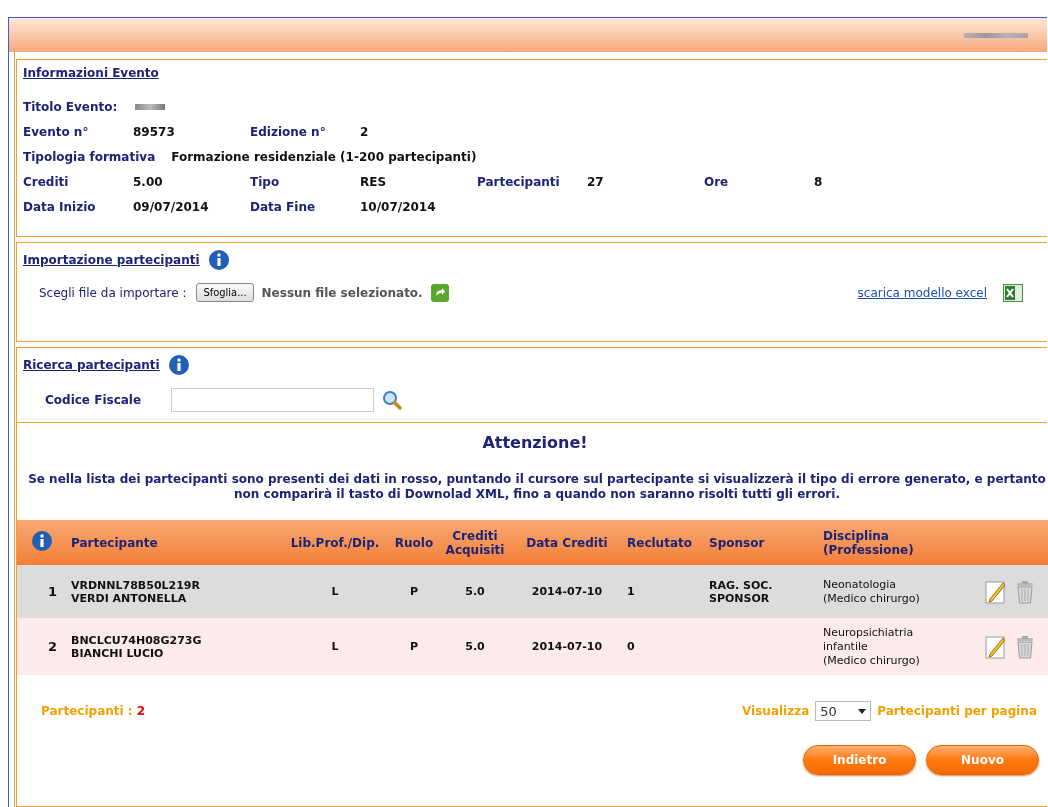  I want to click on per-page-dropdown: 50, so click(843, 711).